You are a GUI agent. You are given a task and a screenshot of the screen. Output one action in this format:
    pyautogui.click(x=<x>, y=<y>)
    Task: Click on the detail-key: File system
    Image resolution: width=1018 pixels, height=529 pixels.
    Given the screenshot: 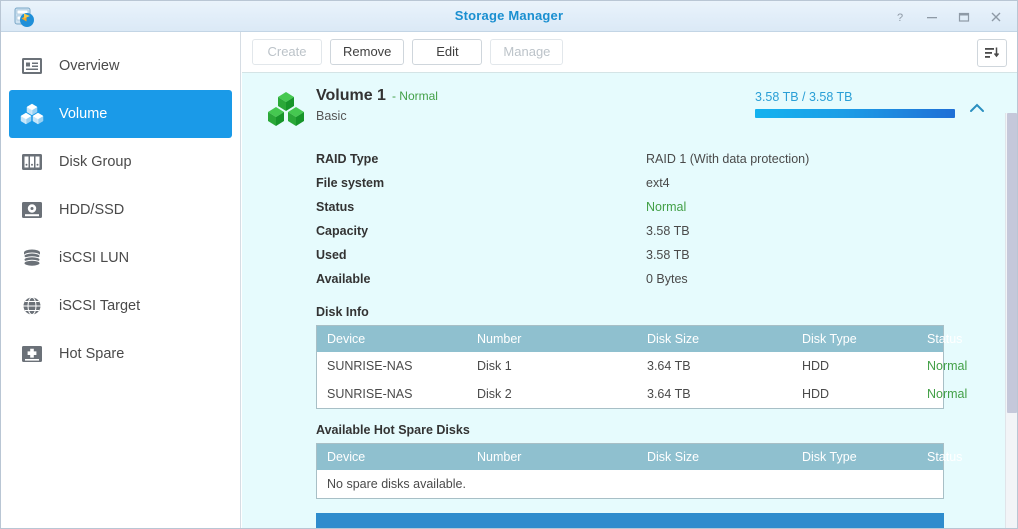 What is the action you would take?
    pyautogui.click(x=350, y=183)
    